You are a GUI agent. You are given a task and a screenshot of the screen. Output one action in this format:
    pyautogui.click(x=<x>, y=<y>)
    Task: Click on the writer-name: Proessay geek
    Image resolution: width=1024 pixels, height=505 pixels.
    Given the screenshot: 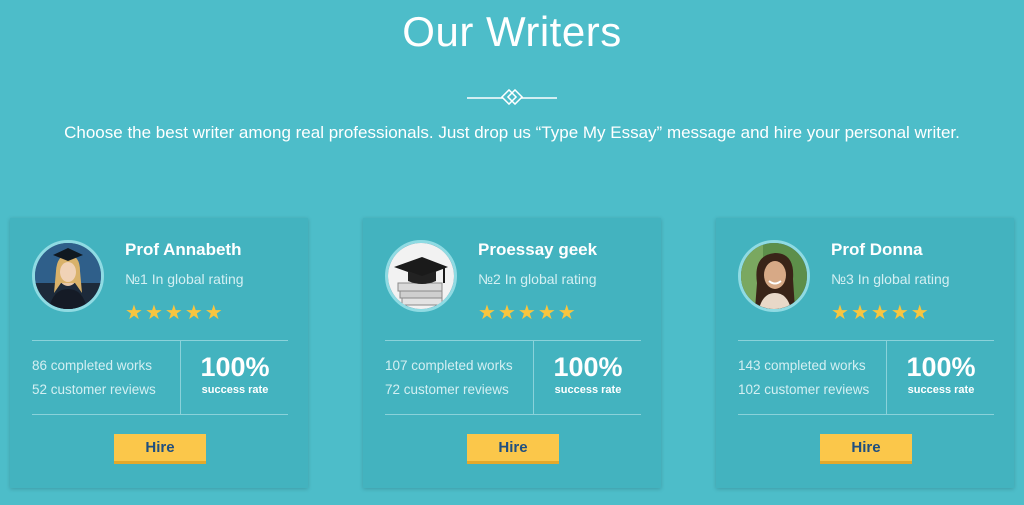 What is the action you would take?
    pyautogui.click(x=538, y=249)
    